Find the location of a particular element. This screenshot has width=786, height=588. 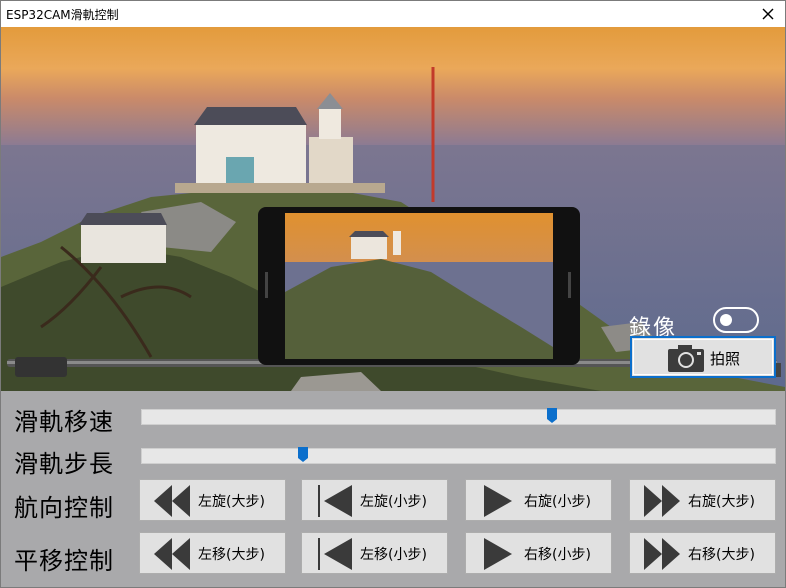

rotate-left-large-button: 左旋(大步) is located at coordinates (212, 500).